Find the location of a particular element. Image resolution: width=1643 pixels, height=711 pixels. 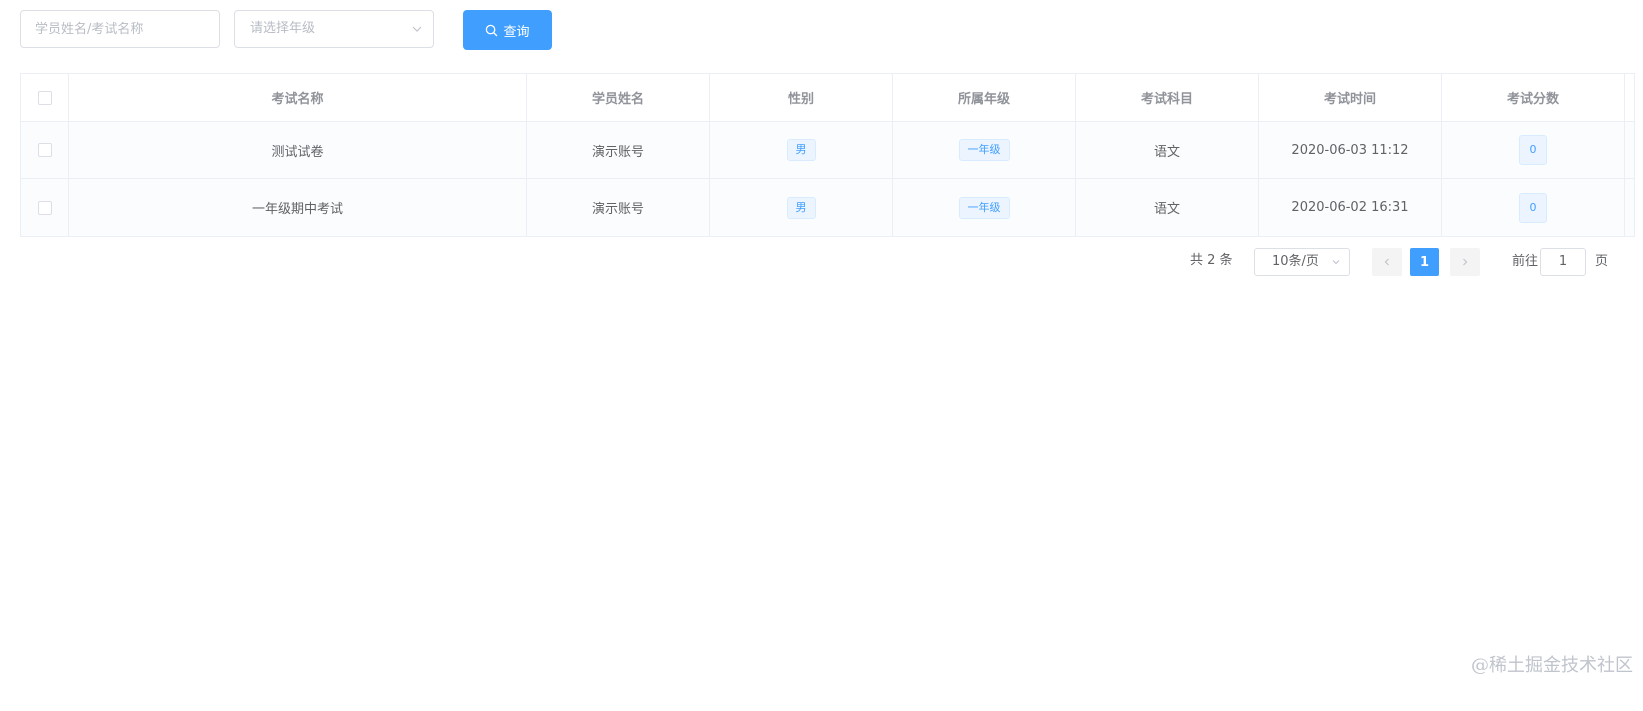

search-input is located at coordinates (120, 29).